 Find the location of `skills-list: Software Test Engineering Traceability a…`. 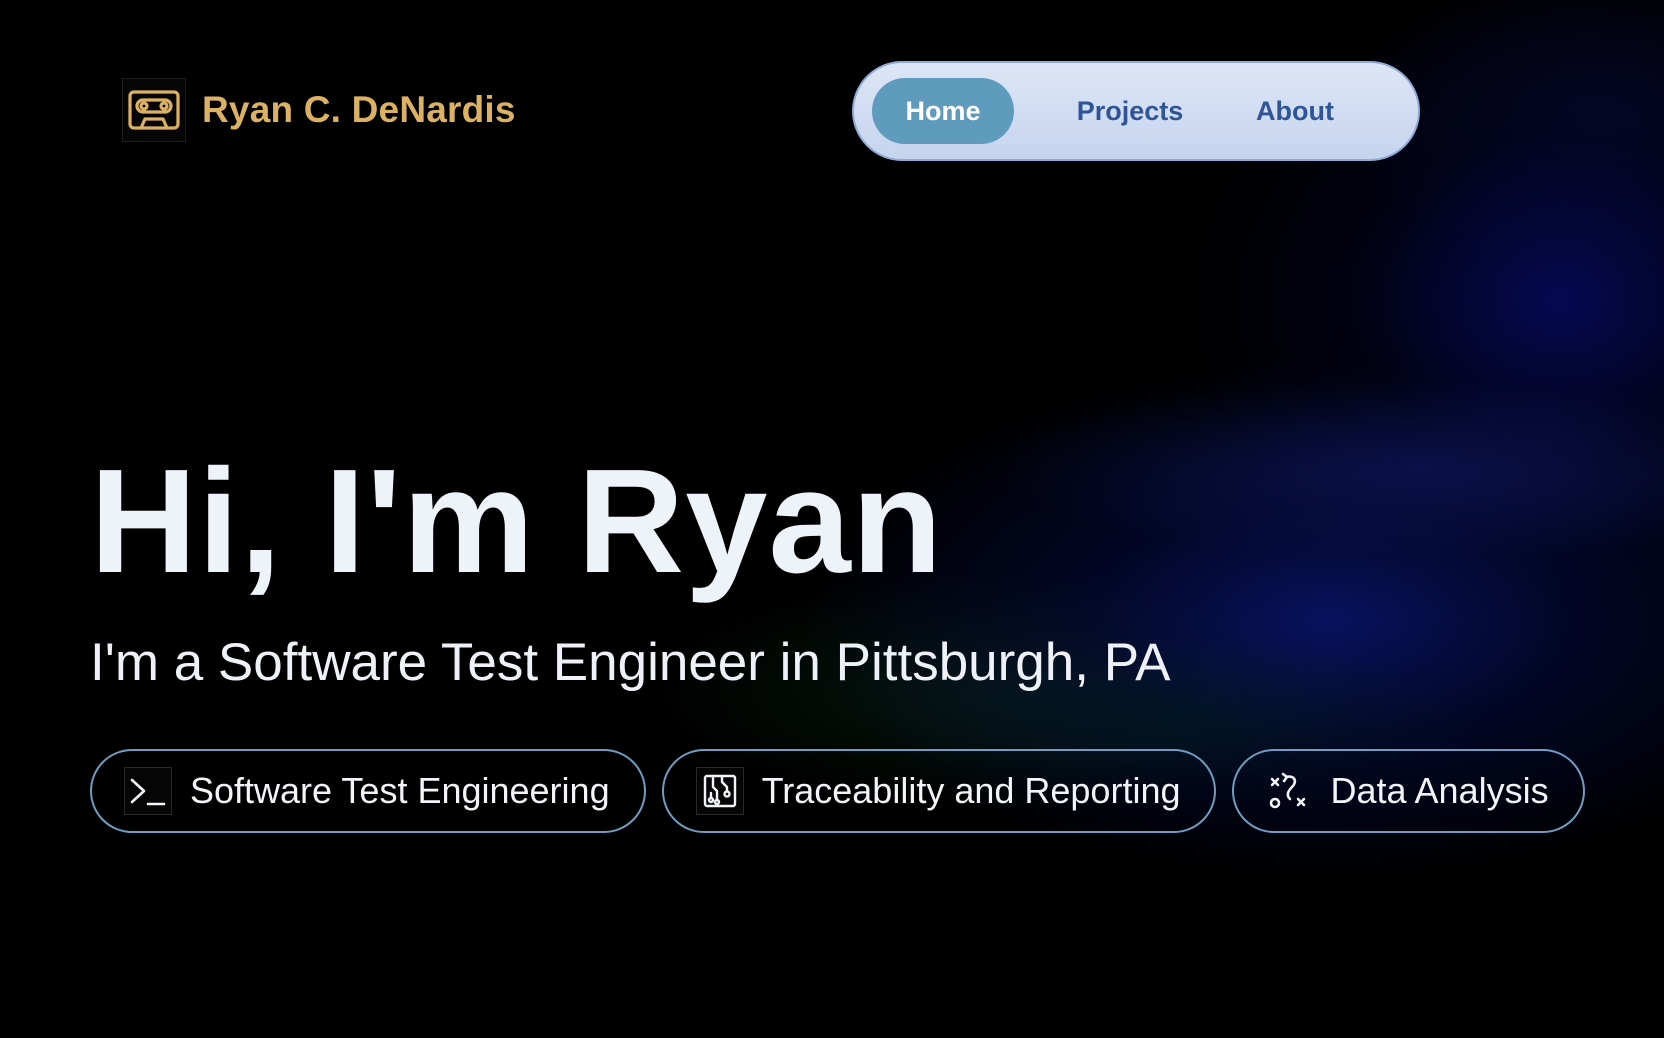

skills-list: Software Test Engineering Traceability a… is located at coordinates (837, 791).